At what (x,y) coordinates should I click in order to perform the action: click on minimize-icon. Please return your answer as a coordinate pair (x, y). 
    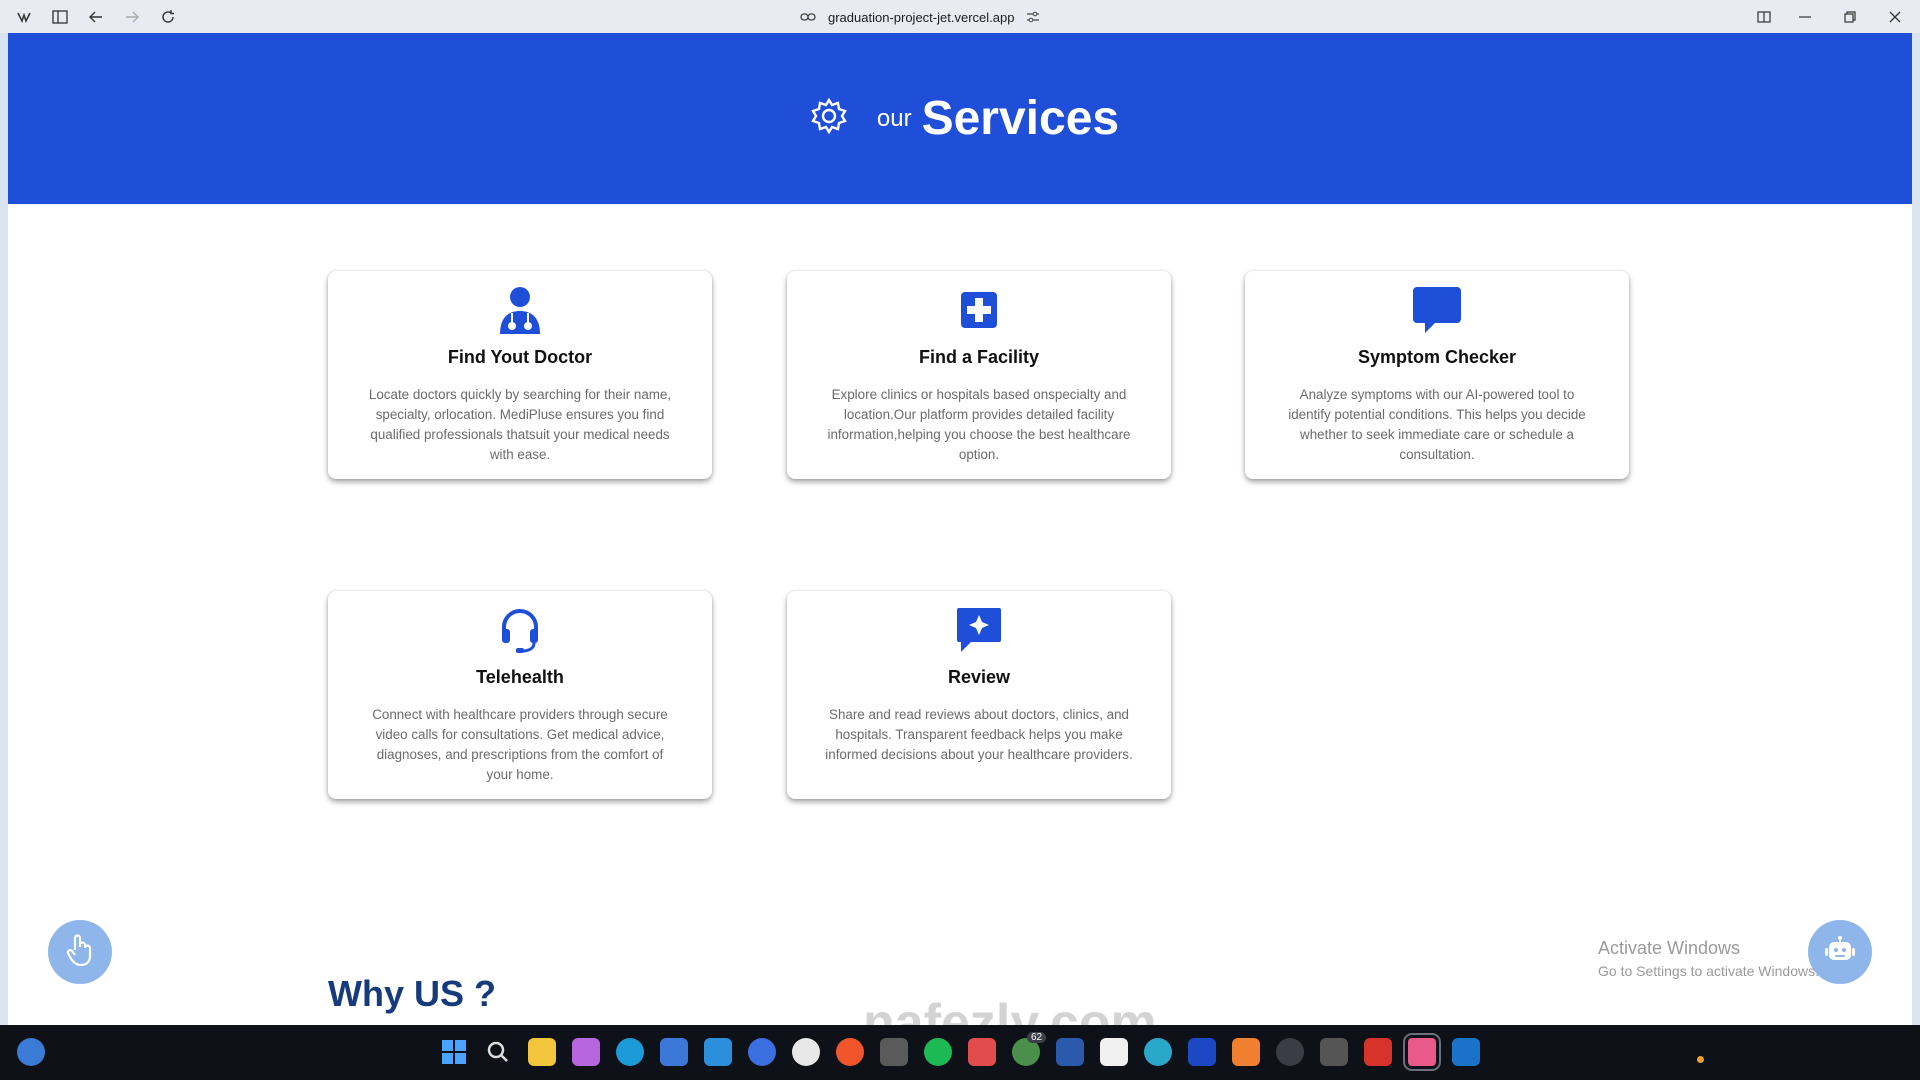
    Looking at the image, I should click on (1805, 17).